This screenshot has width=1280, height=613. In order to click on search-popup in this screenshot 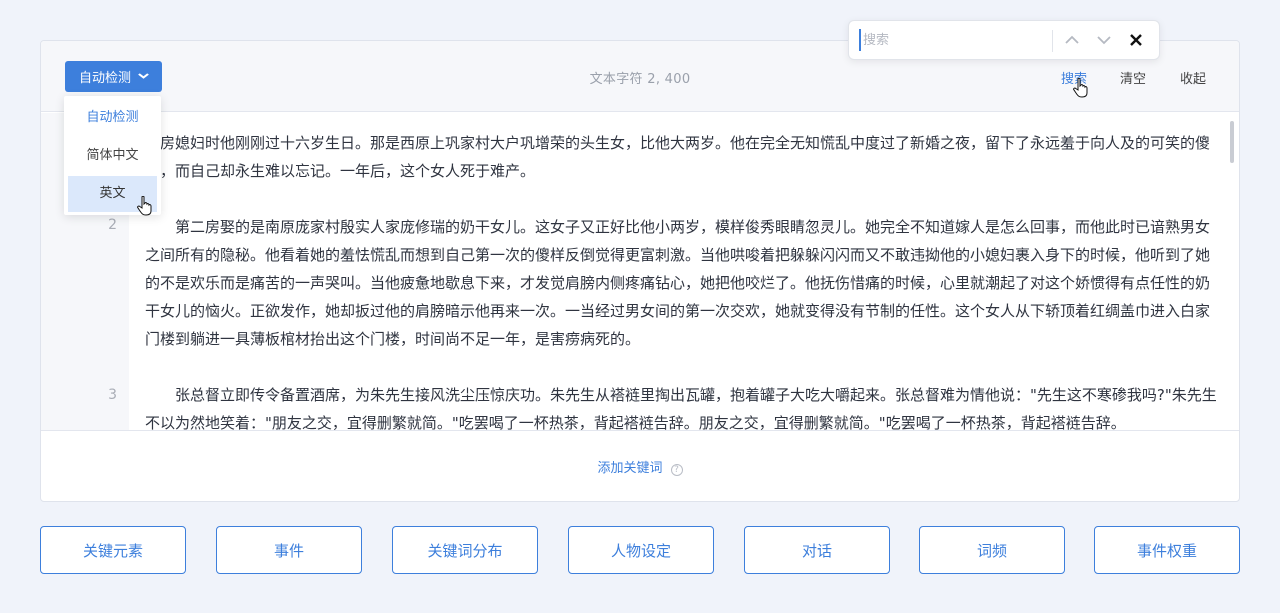, I will do `click(1004, 40)`.